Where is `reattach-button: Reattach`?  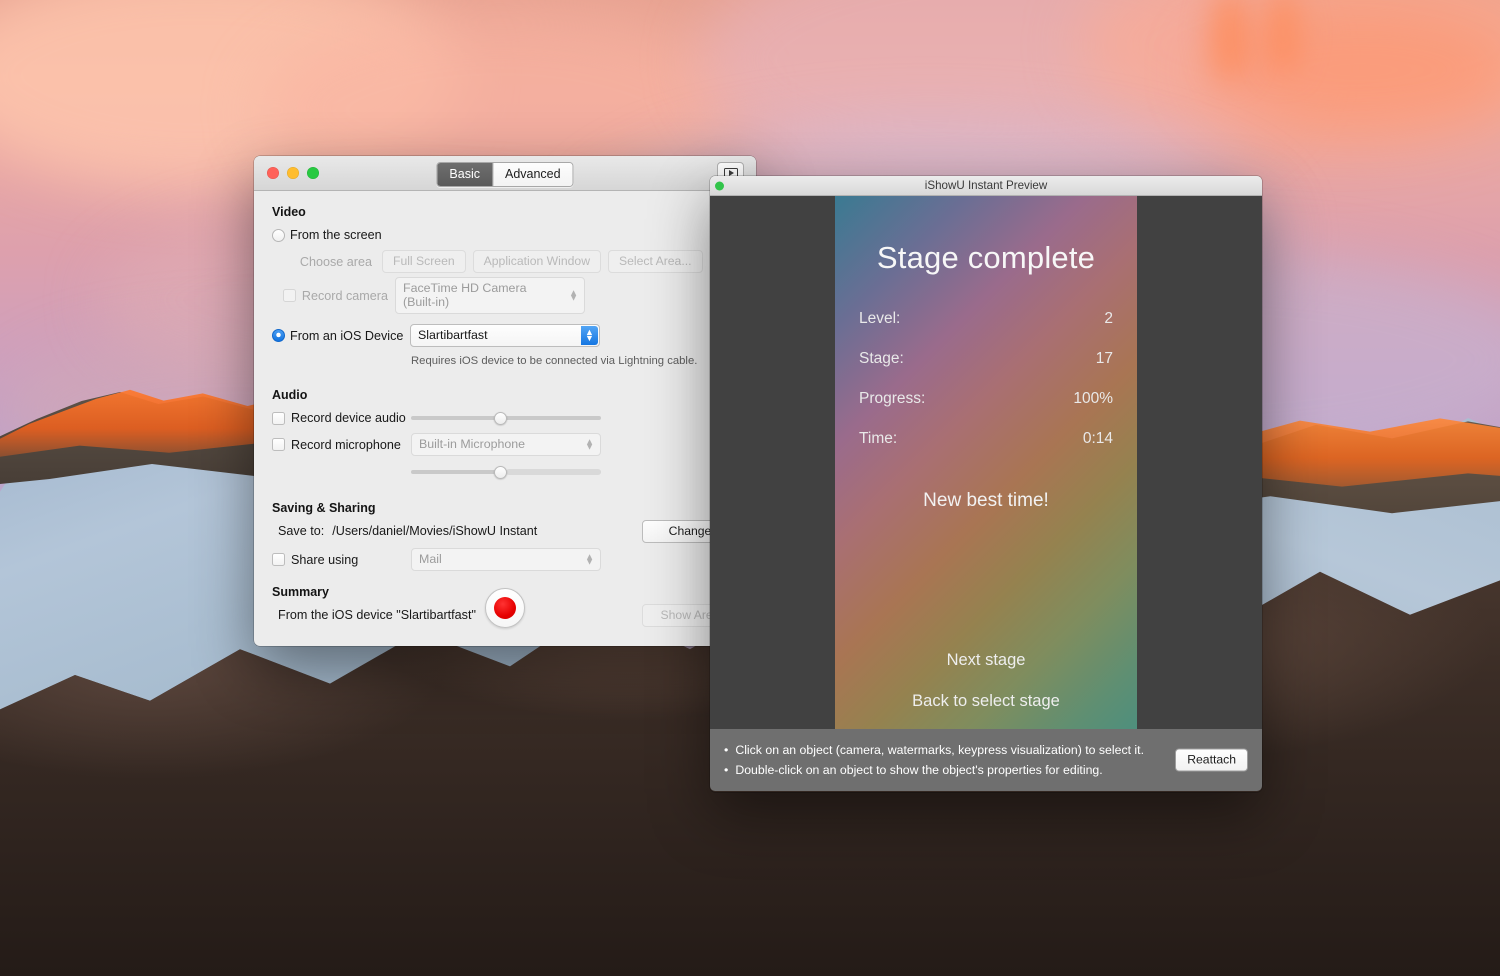
reattach-button: Reattach is located at coordinates (1211, 760).